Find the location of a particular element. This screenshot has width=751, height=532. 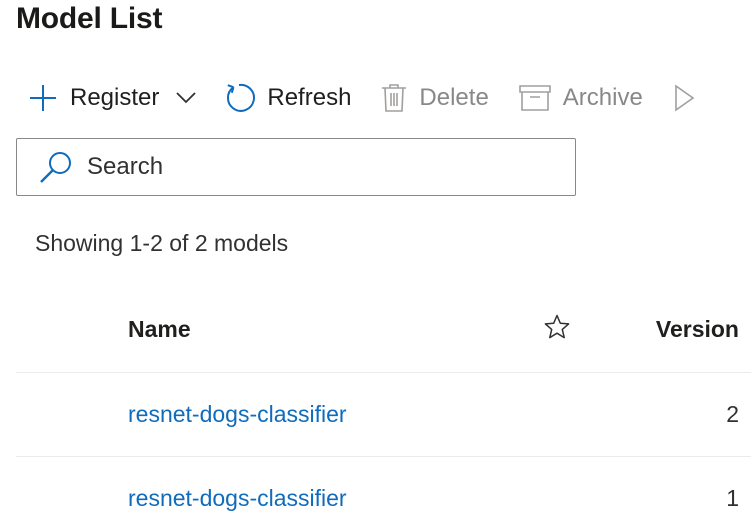

delete-button: Delete is located at coordinates (435, 98).